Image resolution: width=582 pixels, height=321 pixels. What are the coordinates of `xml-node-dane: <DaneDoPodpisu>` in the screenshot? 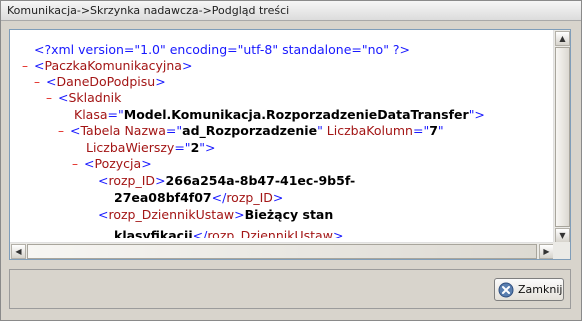 It's located at (106, 81).